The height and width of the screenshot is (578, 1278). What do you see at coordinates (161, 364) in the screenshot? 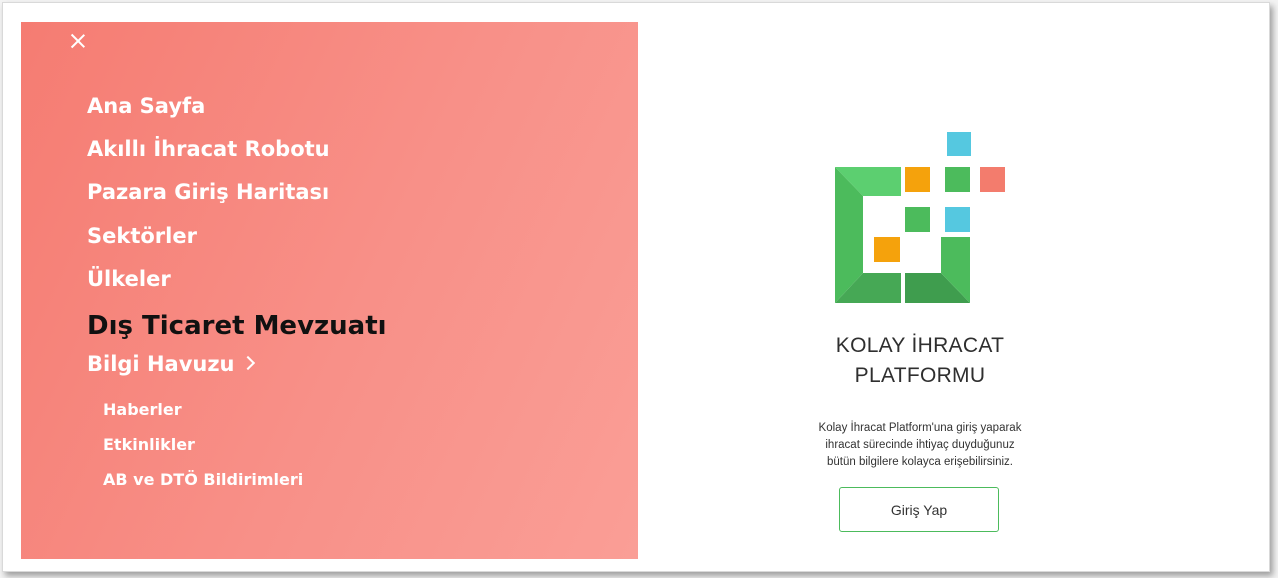
I see `nav-item-bilgi-havuzu-label: Bilgi Havuzu` at bounding box center [161, 364].